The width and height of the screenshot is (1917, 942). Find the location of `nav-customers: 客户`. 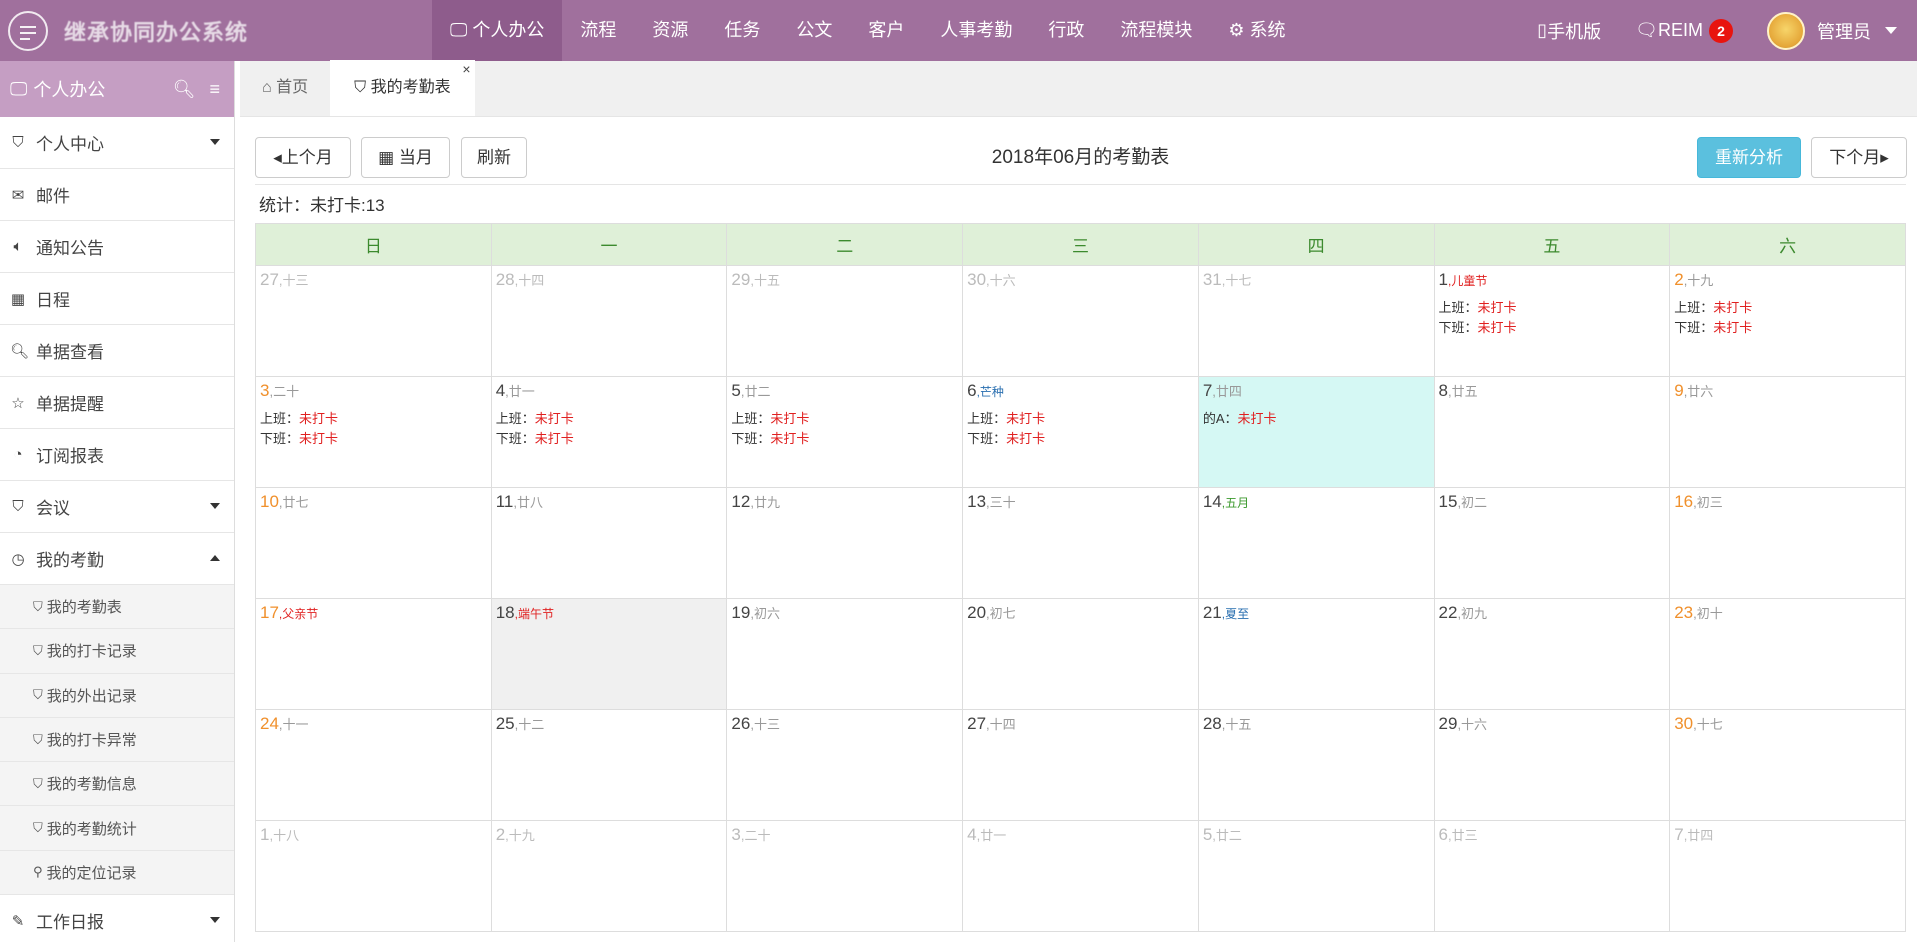

nav-customers: 客户 is located at coordinates (886, 30).